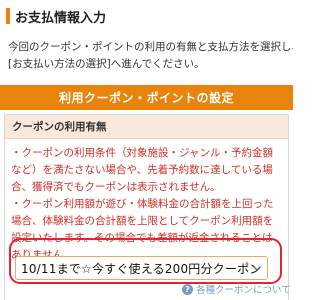 This screenshot has height=300, width=320. Describe the element at coordinates (146, 127) in the screenshot. I see `coupon-usage-heading: クーポンの利用有無` at that location.